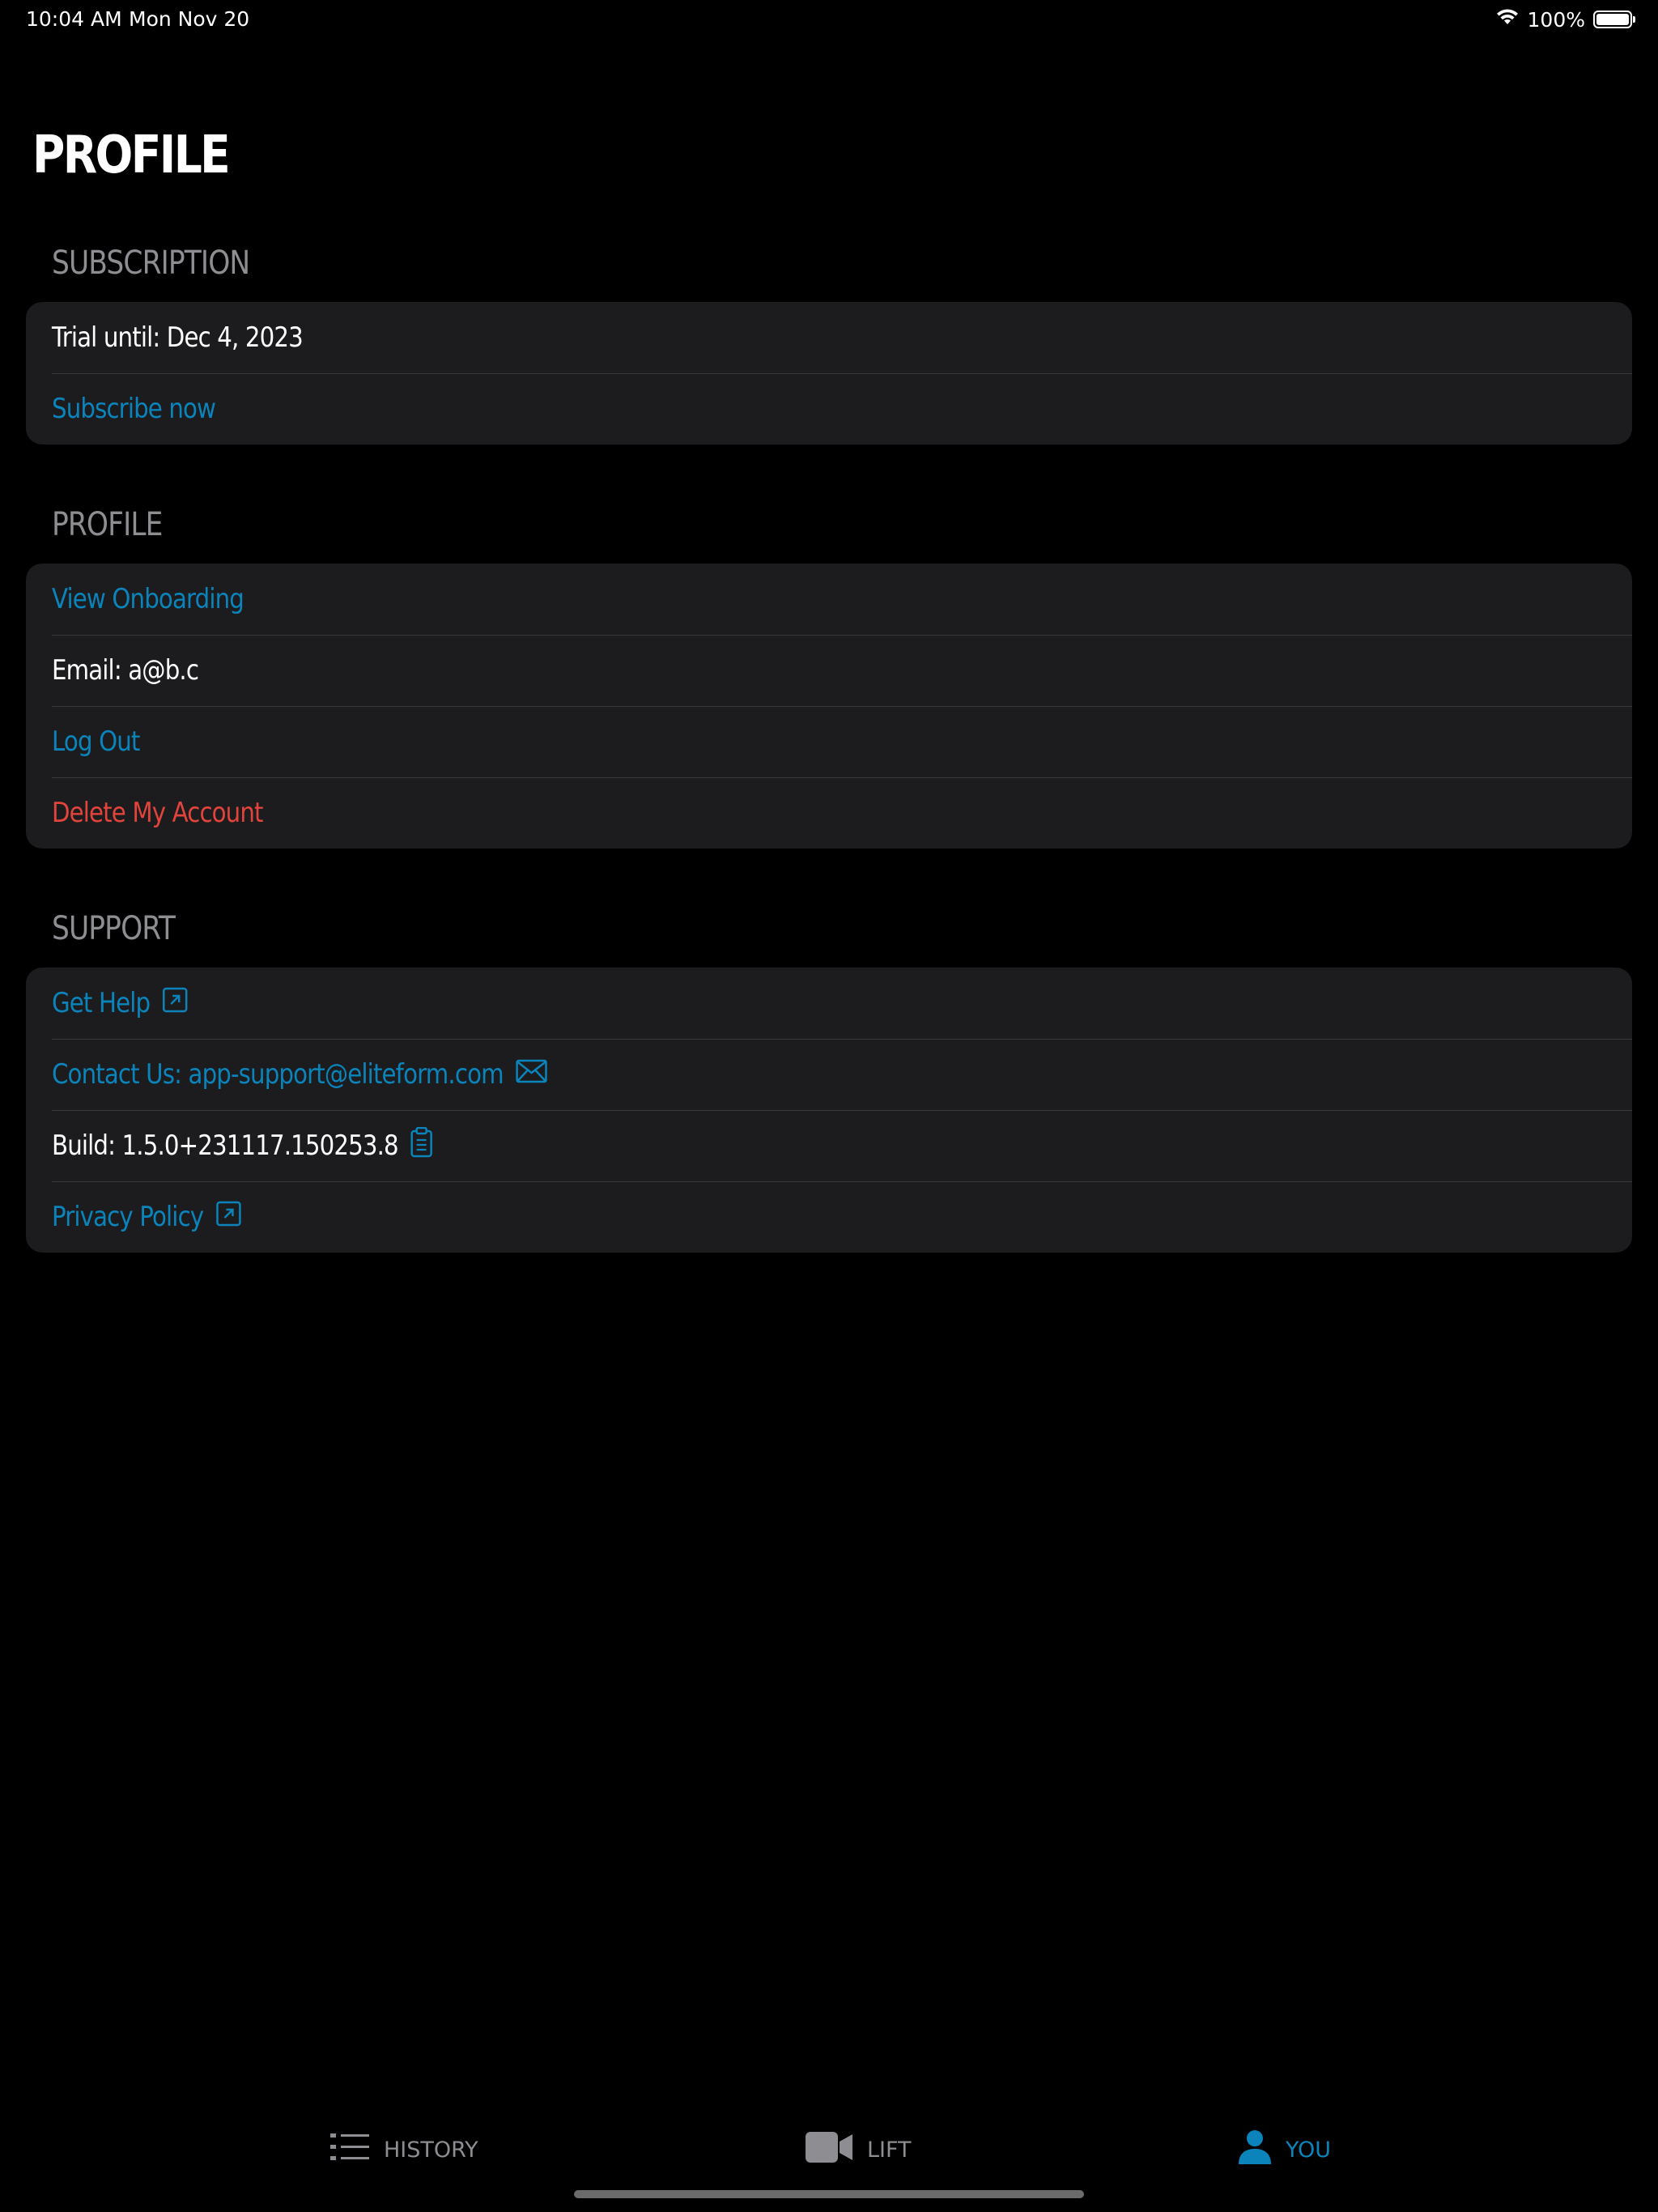 The height and width of the screenshot is (2212, 1658). I want to click on tab-you: YOU, so click(1285, 2149).